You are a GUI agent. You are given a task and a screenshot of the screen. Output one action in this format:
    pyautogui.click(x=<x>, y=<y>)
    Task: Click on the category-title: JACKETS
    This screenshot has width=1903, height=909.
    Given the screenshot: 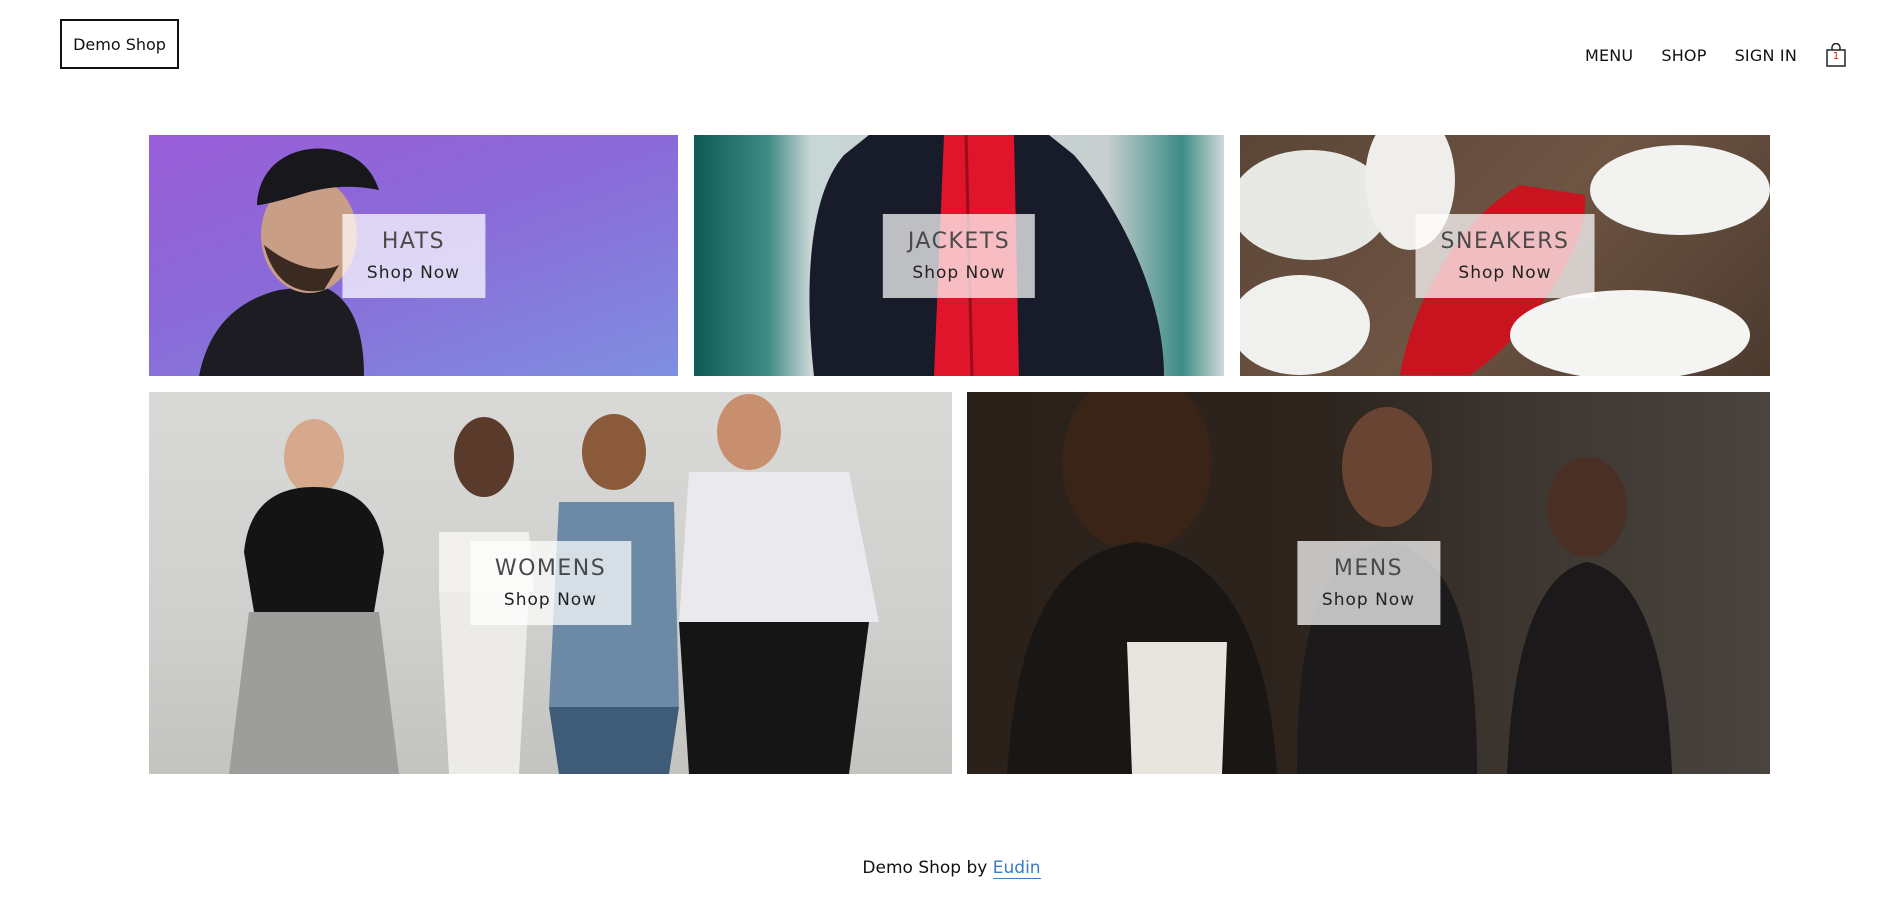 What is the action you would take?
    pyautogui.click(x=959, y=241)
    